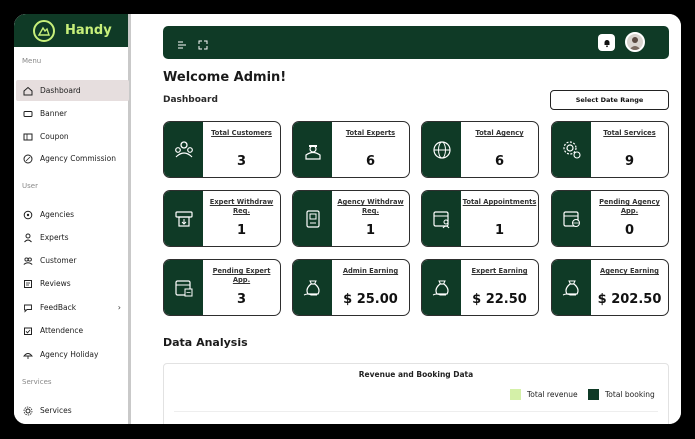  I want to click on legend-total-revenue: Total revenue, so click(544, 394).